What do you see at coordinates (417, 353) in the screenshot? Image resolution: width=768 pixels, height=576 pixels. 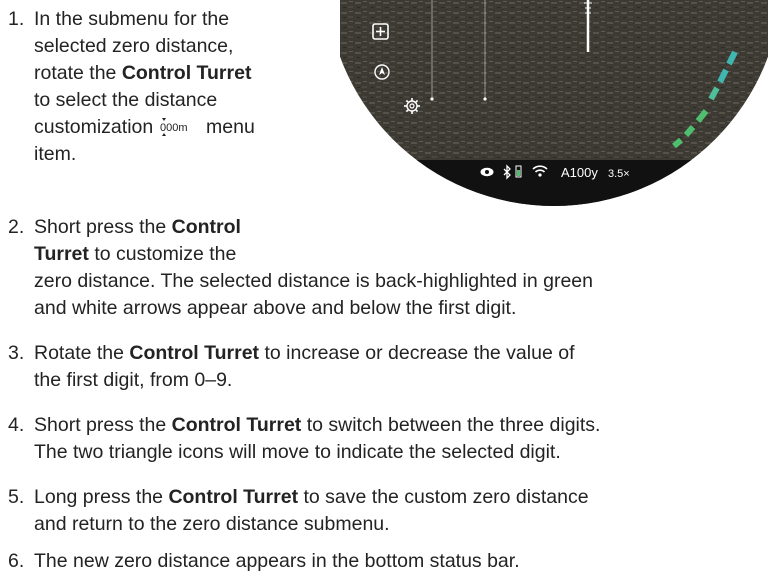 I see `step-3-text: to increase or decrease the value of` at bounding box center [417, 353].